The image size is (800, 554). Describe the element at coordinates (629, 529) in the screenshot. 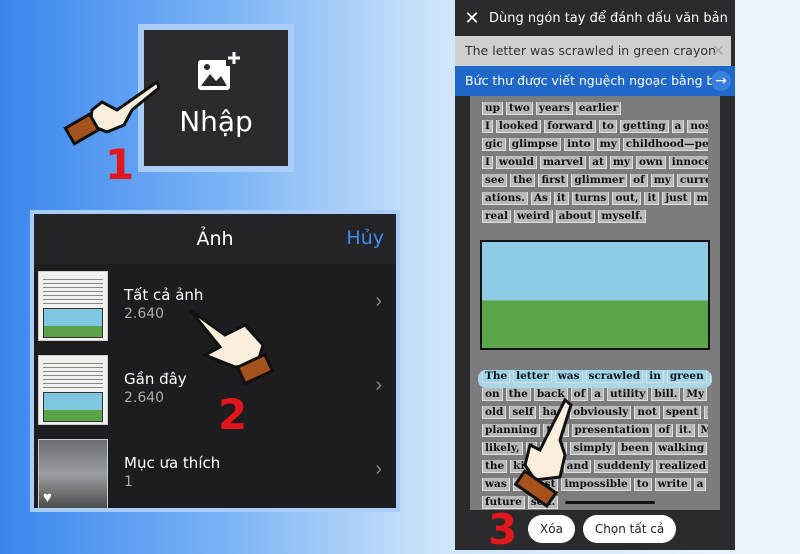

I see `select-all-button: Chọn tất cả` at that location.